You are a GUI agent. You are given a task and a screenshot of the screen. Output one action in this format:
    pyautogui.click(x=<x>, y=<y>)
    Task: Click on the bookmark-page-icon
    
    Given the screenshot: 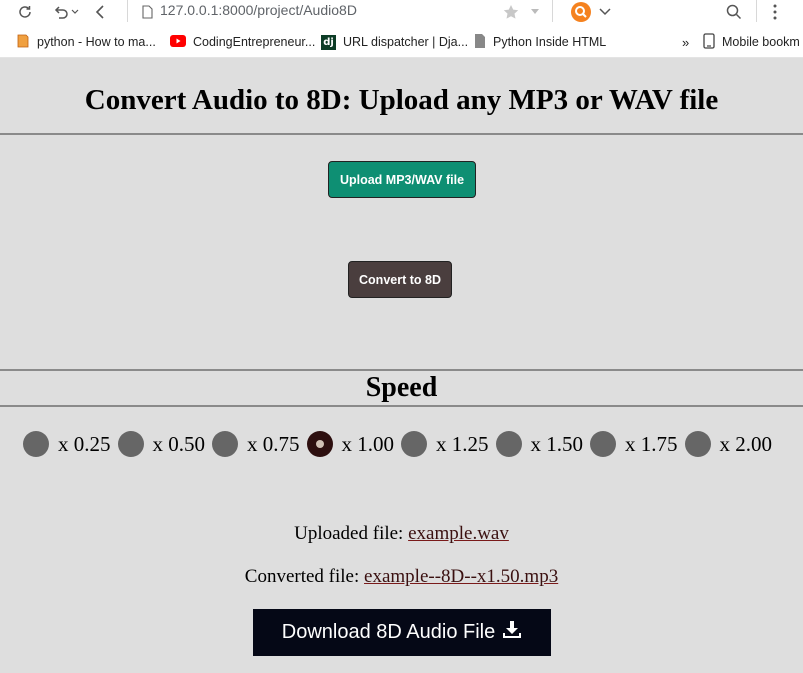 What is the action you would take?
    pyautogui.click(x=23, y=42)
    